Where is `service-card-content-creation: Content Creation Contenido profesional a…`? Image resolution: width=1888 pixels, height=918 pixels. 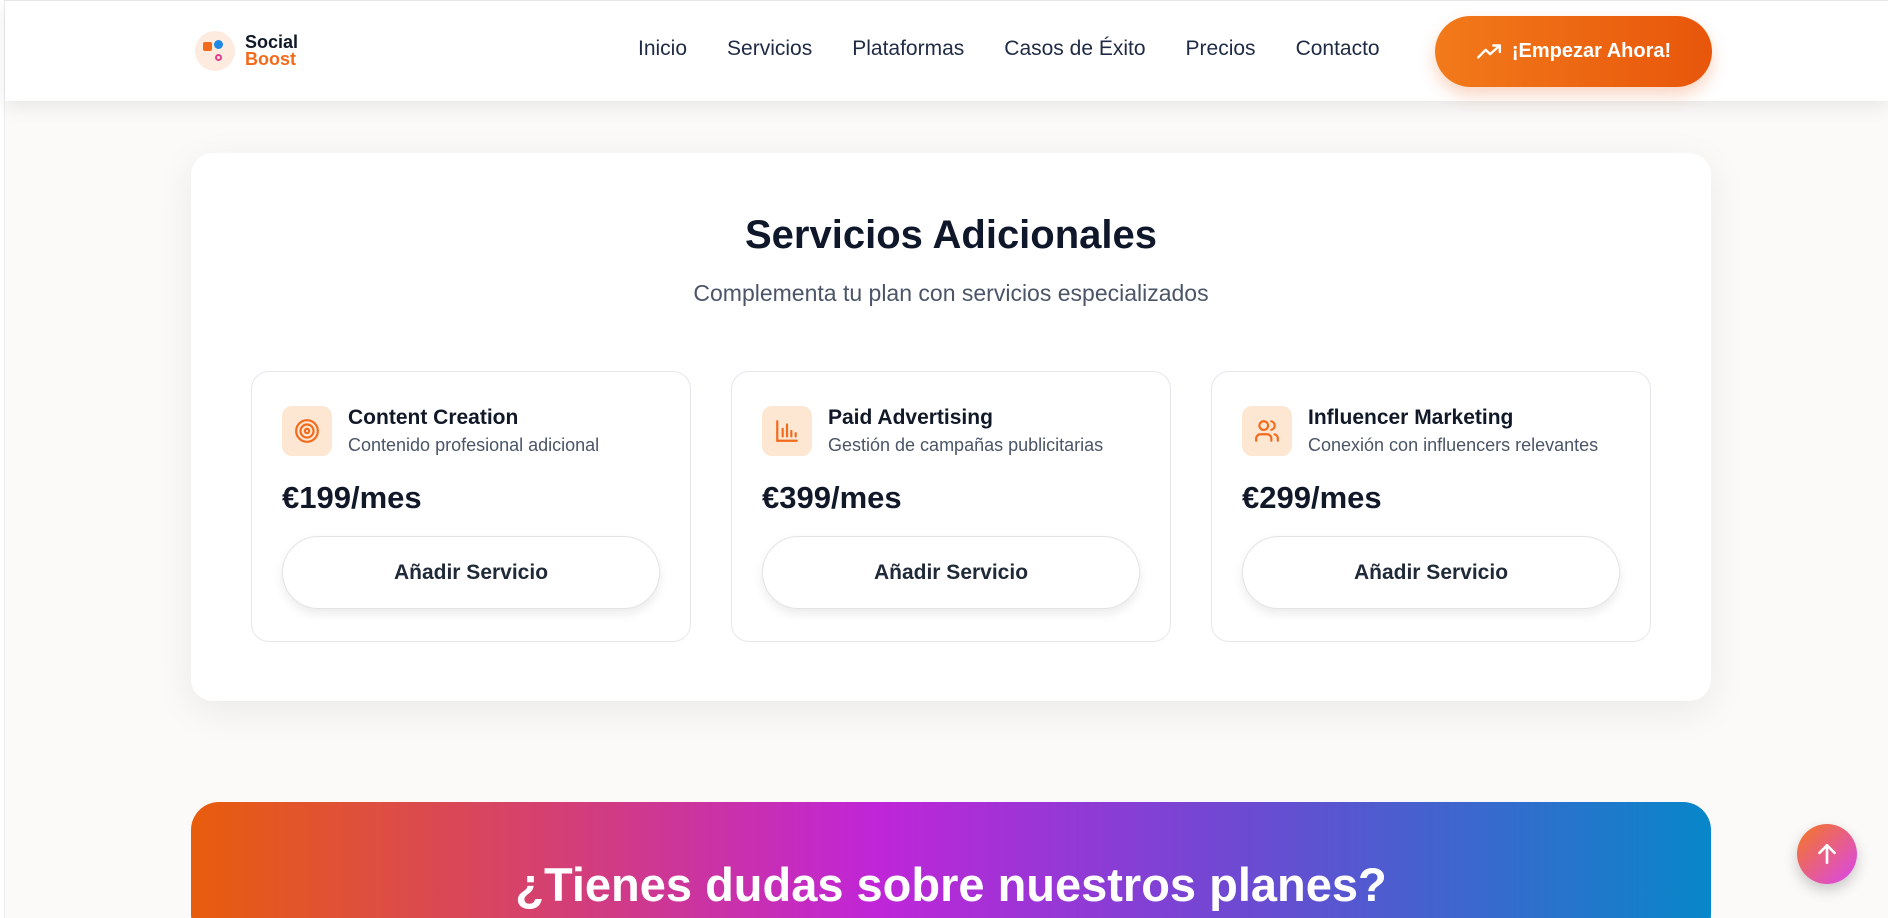 service-card-content-creation: Content Creation Contenido profesional a… is located at coordinates (471, 506).